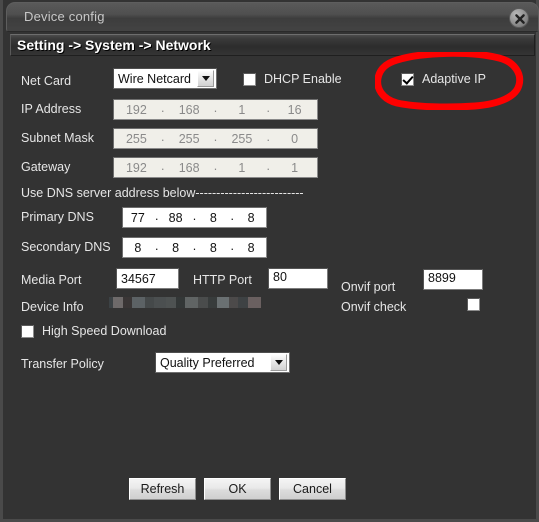 The image size is (539, 522). What do you see at coordinates (454, 79) in the screenshot?
I see `adaptive-ip-label: Adaptive IP` at bounding box center [454, 79].